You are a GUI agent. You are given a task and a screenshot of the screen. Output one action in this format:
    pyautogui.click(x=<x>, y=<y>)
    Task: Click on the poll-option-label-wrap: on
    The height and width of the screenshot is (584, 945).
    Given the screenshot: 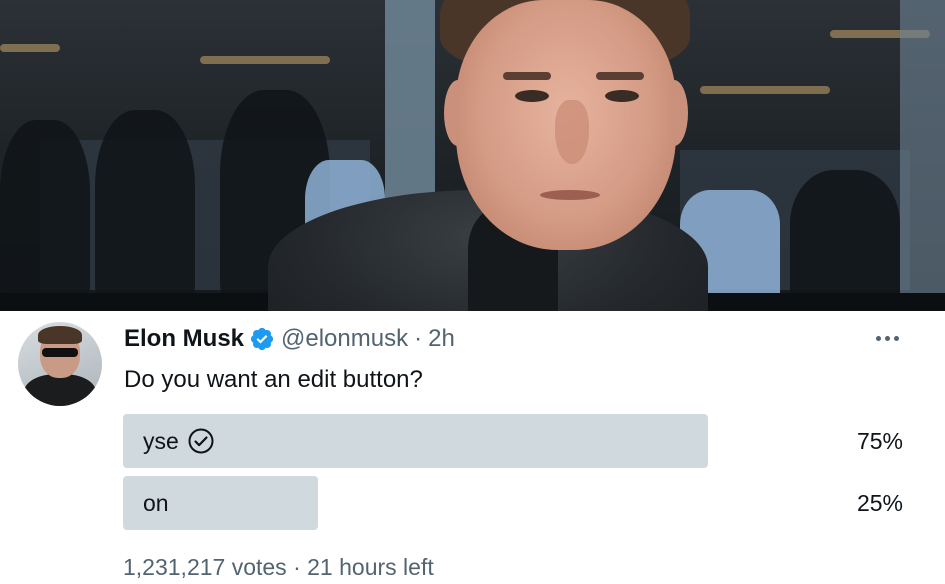 What is the action you would take?
    pyautogui.click(x=156, y=503)
    